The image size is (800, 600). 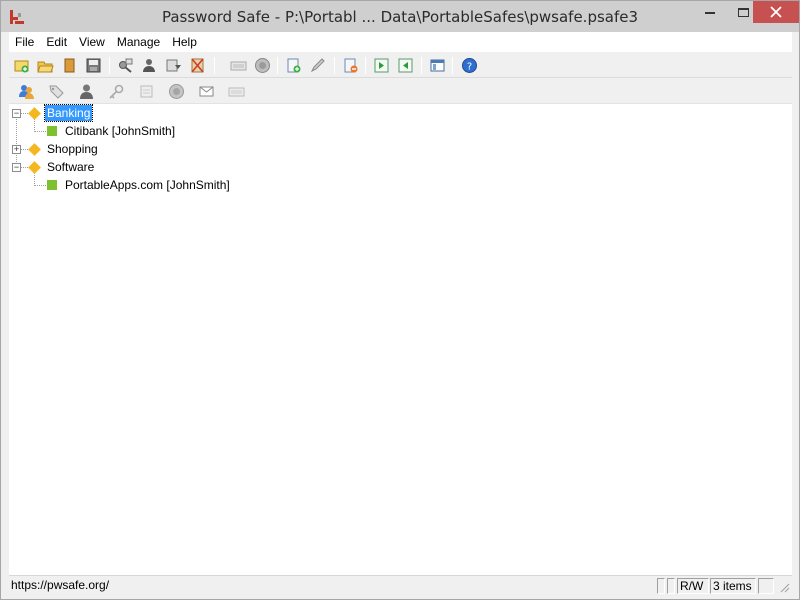 I want to click on expand-all-button, so click(x=381, y=65).